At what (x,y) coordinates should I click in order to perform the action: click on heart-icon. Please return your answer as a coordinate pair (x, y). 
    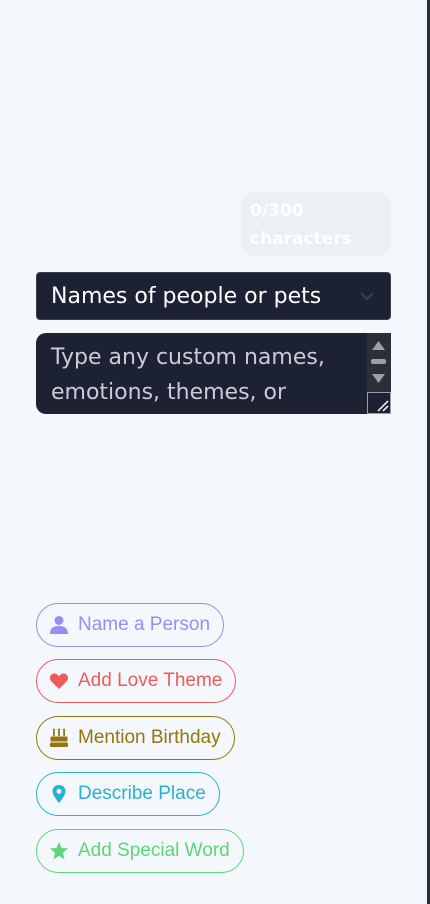
    Looking at the image, I should click on (59, 681).